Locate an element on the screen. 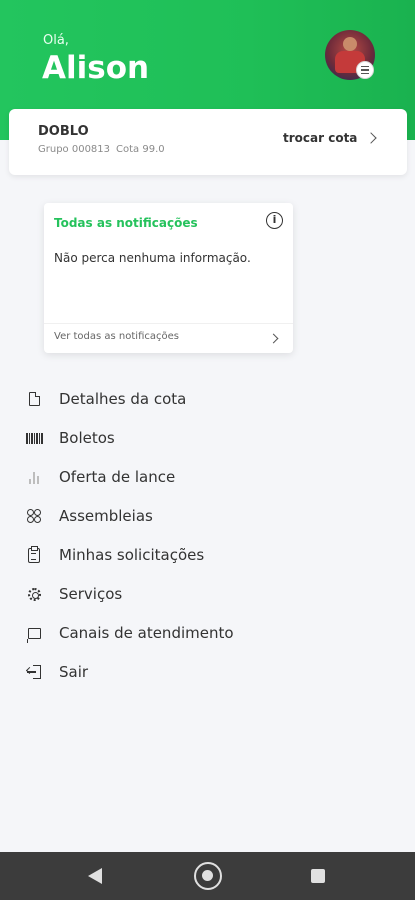 This screenshot has height=900, width=415. quota-group: Grupo 000813 is located at coordinates (74, 149).